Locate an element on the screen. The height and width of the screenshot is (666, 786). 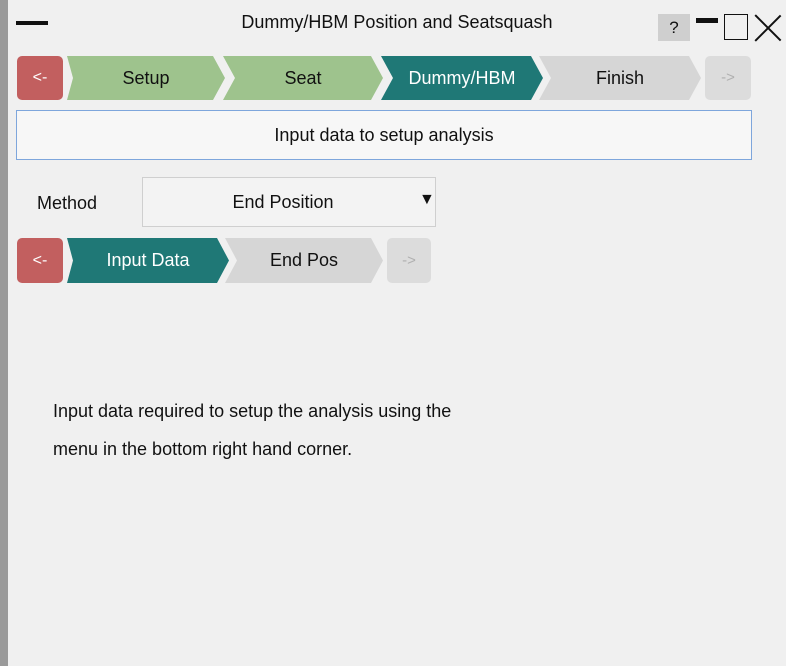
help-button: ? is located at coordinates (674, 27).